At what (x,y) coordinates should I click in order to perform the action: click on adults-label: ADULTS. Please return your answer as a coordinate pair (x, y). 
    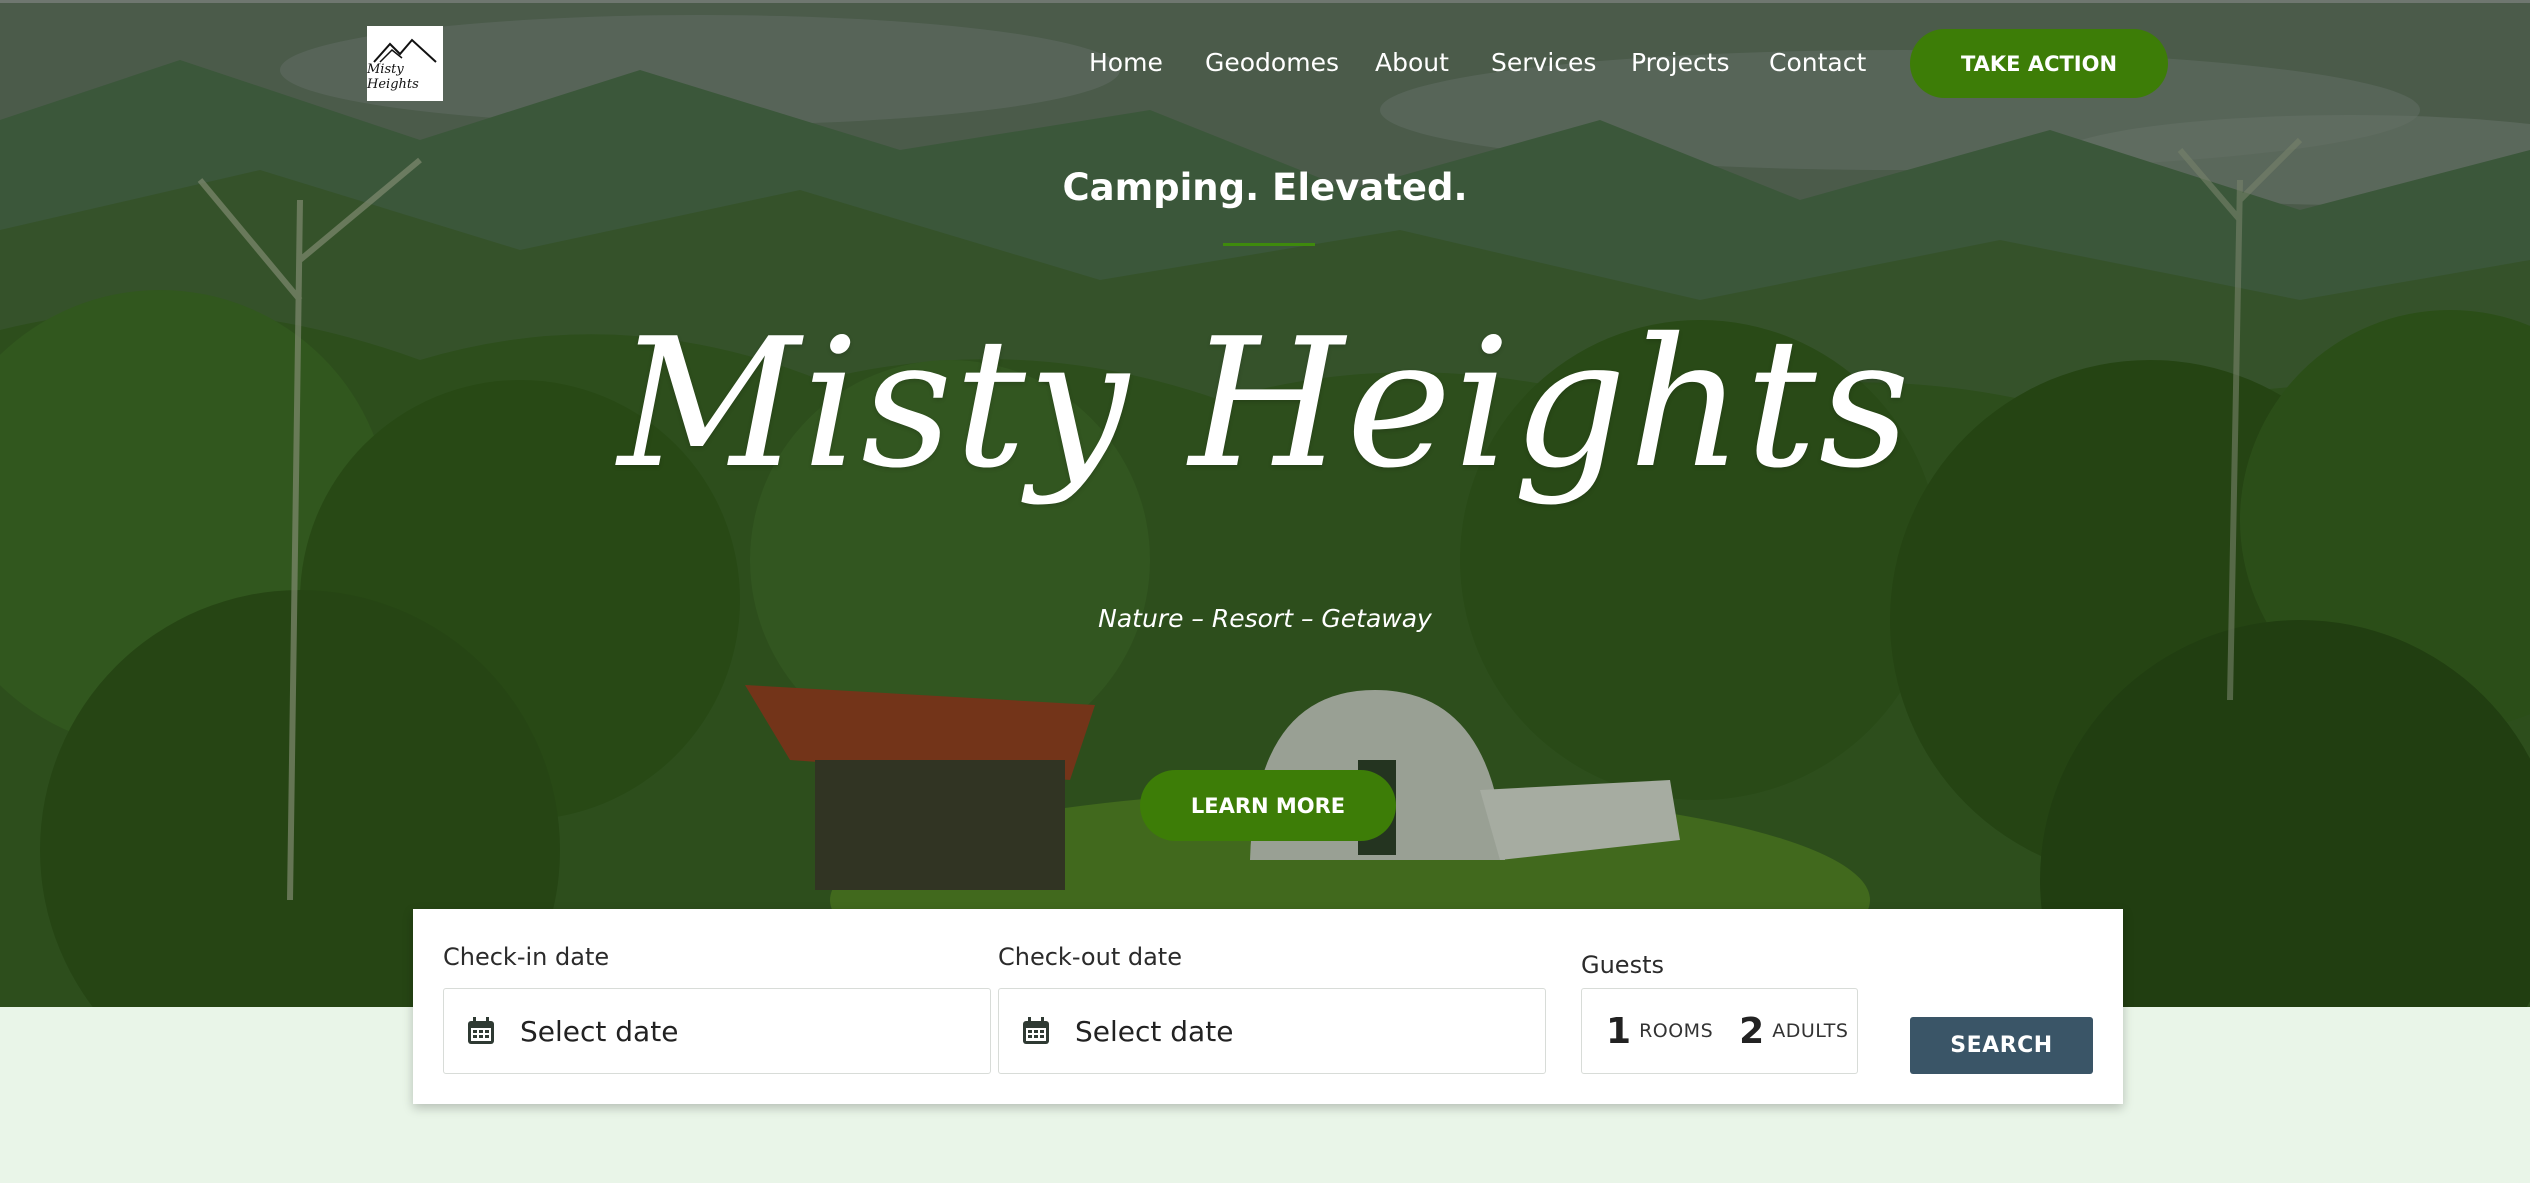
    Looking at the image, I should click on (1810, 1031).